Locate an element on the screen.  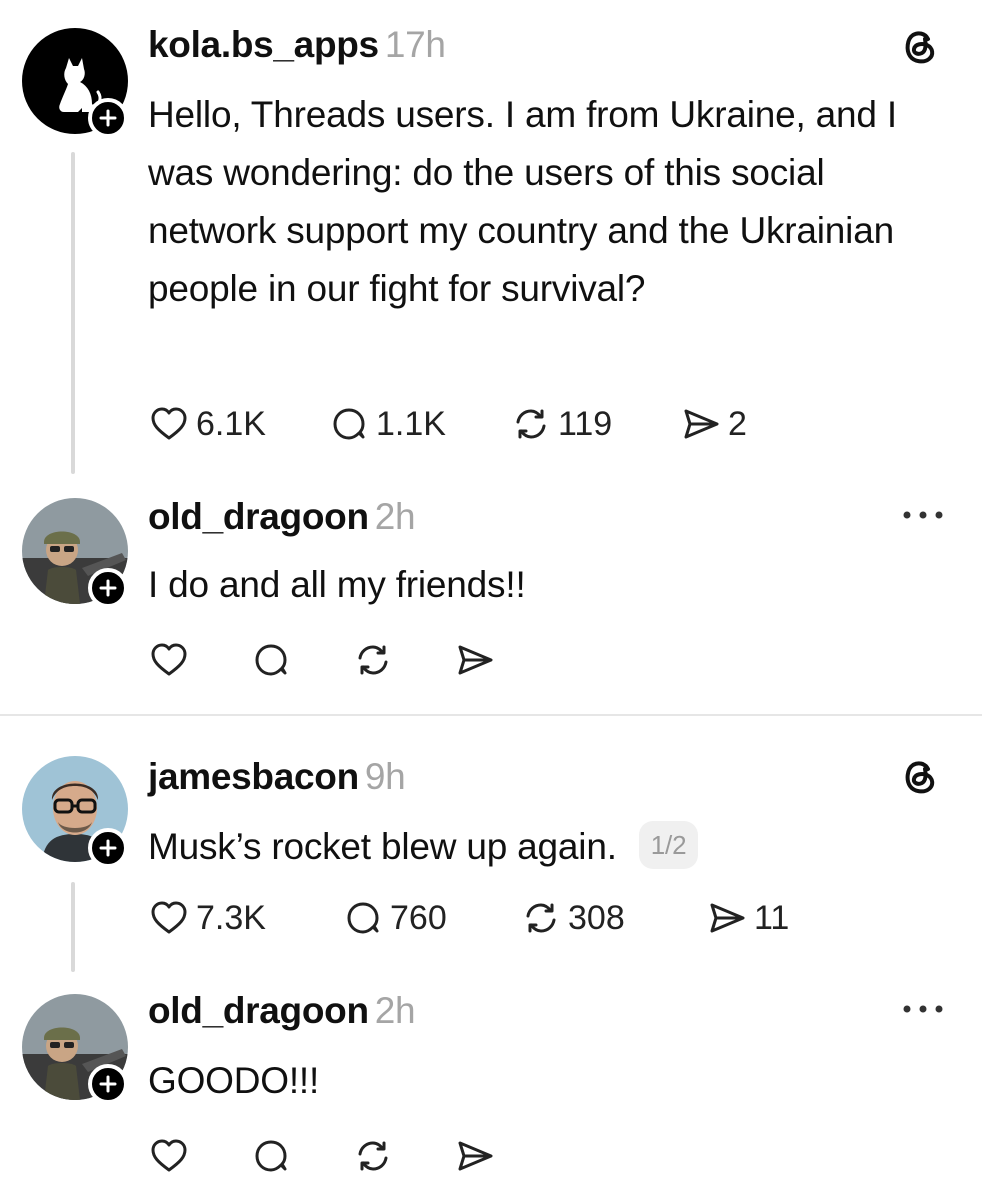
like-count: 7.3K is located at coordinates (231, 917).